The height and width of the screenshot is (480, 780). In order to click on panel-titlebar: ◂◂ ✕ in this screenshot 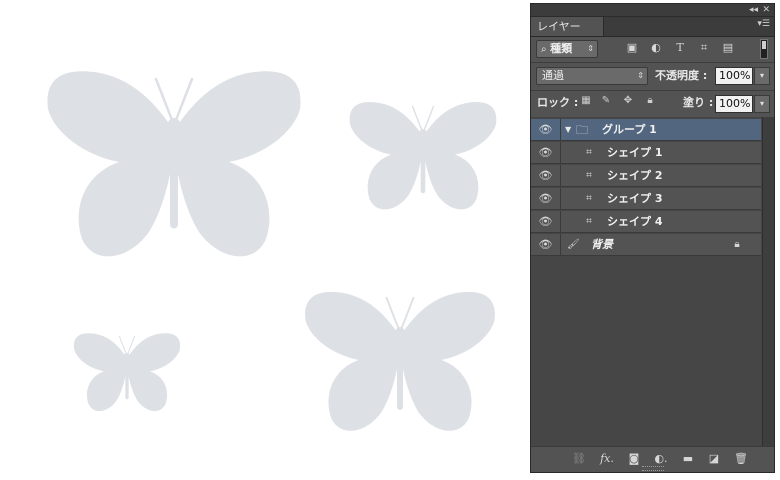, I will do `click(652, 10)`.